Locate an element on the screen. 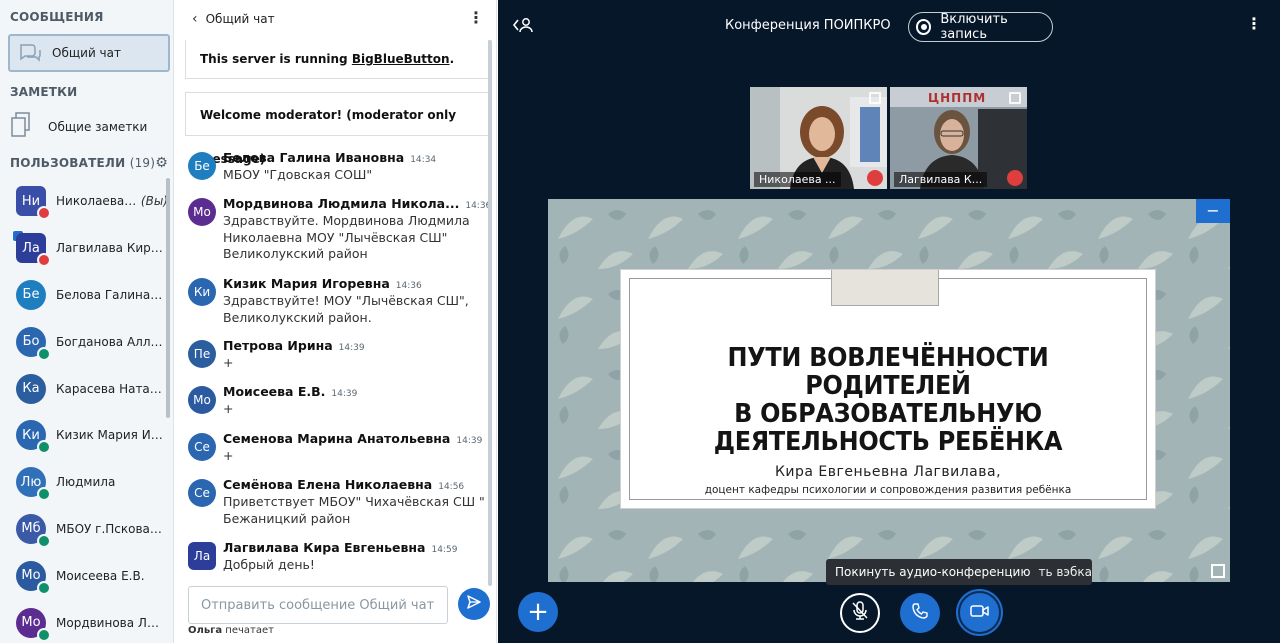 This screenshot has width=1280, height=643. user-list-item: Ни Николаева Л...(Вы) is located at coordinates (84, 201).